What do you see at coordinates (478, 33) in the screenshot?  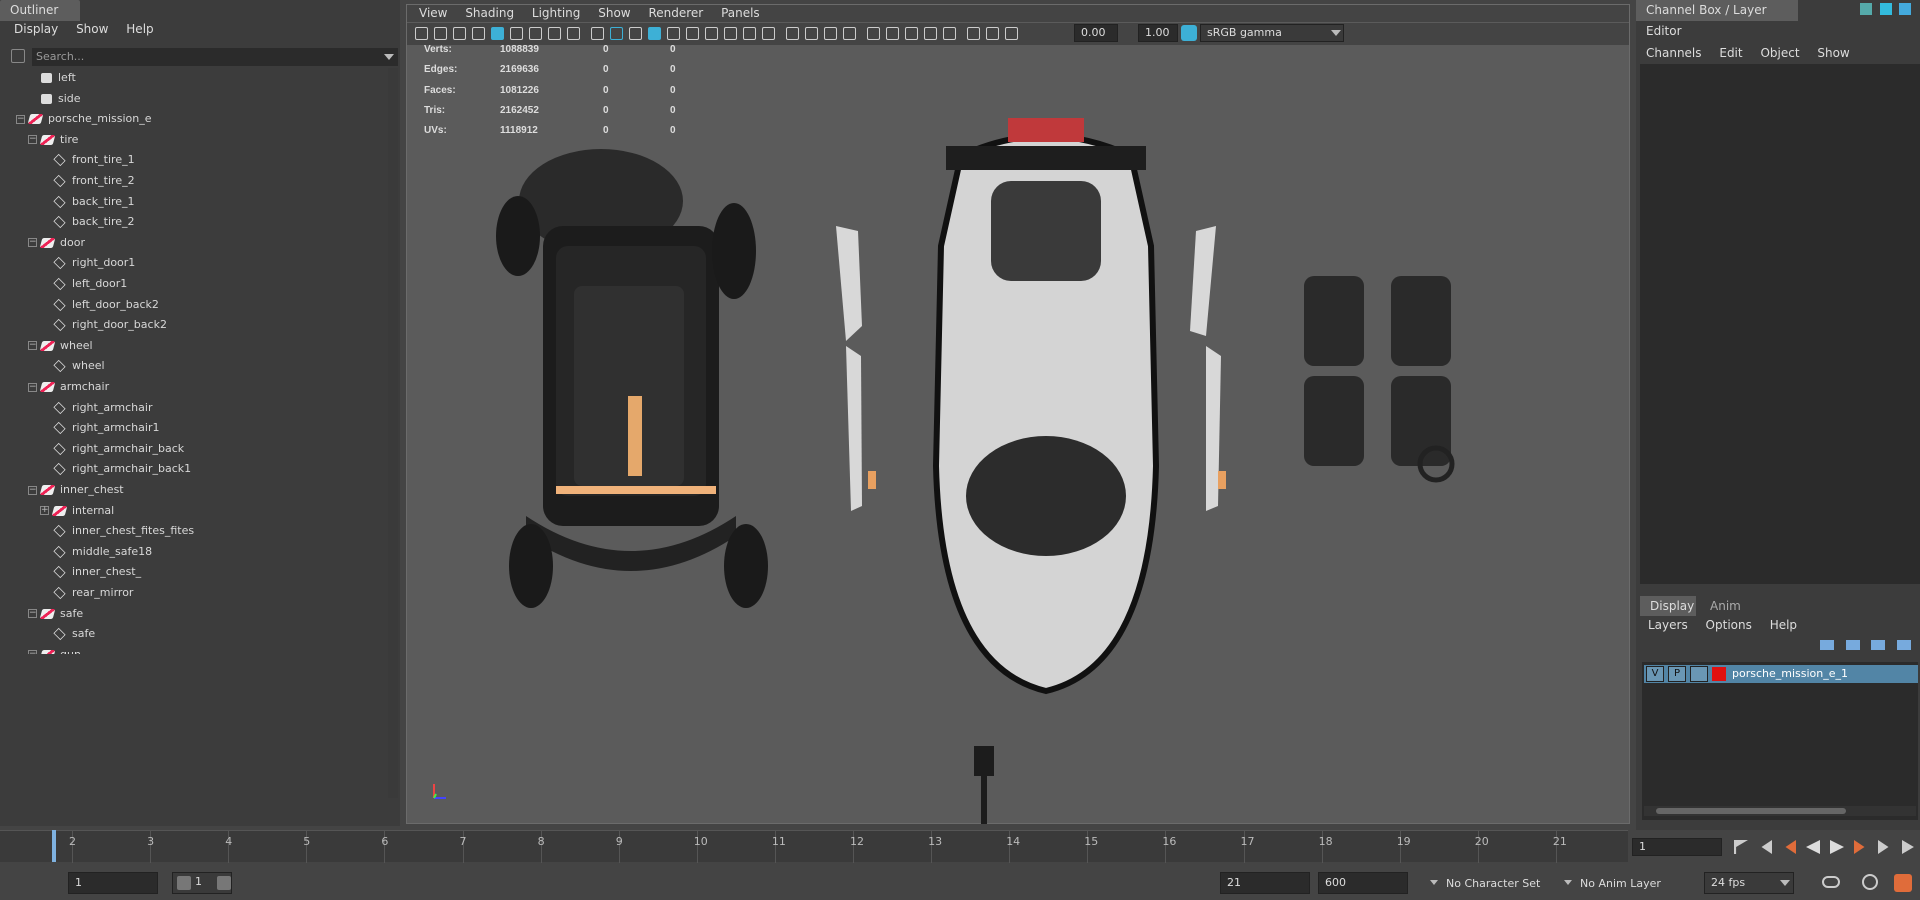 I see `image-plane-icon` at bounding box center [478, 33].